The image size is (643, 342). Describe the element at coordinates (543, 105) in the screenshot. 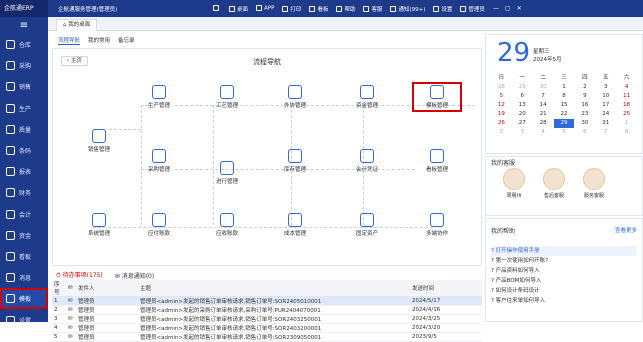

I see `calendar-day-cell: 14` at that location.